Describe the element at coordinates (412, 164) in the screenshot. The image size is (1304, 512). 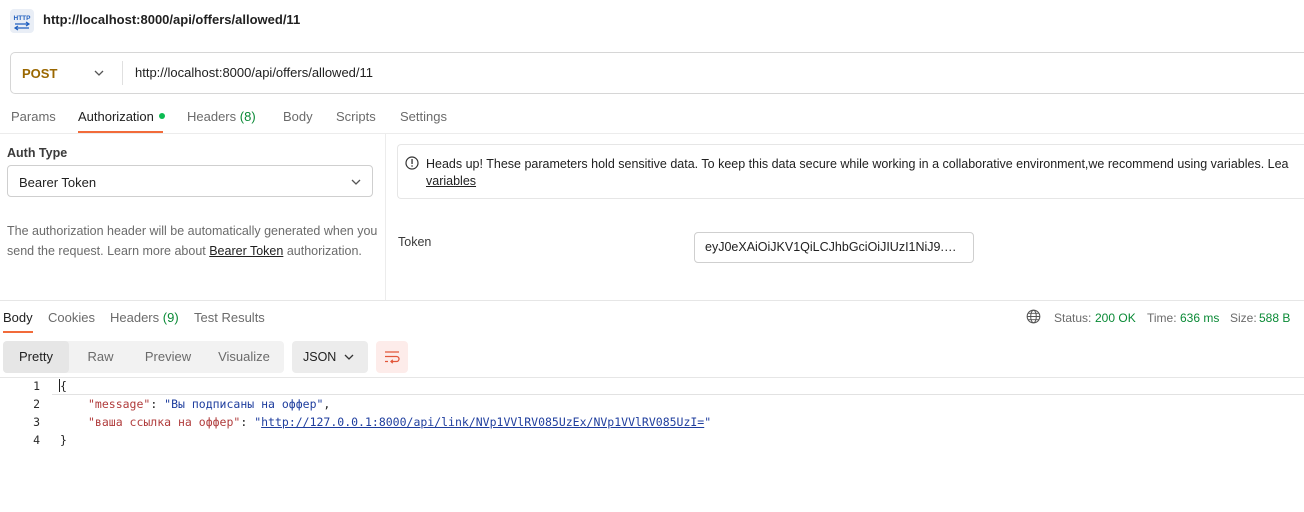
I see `info-icon` at that location.